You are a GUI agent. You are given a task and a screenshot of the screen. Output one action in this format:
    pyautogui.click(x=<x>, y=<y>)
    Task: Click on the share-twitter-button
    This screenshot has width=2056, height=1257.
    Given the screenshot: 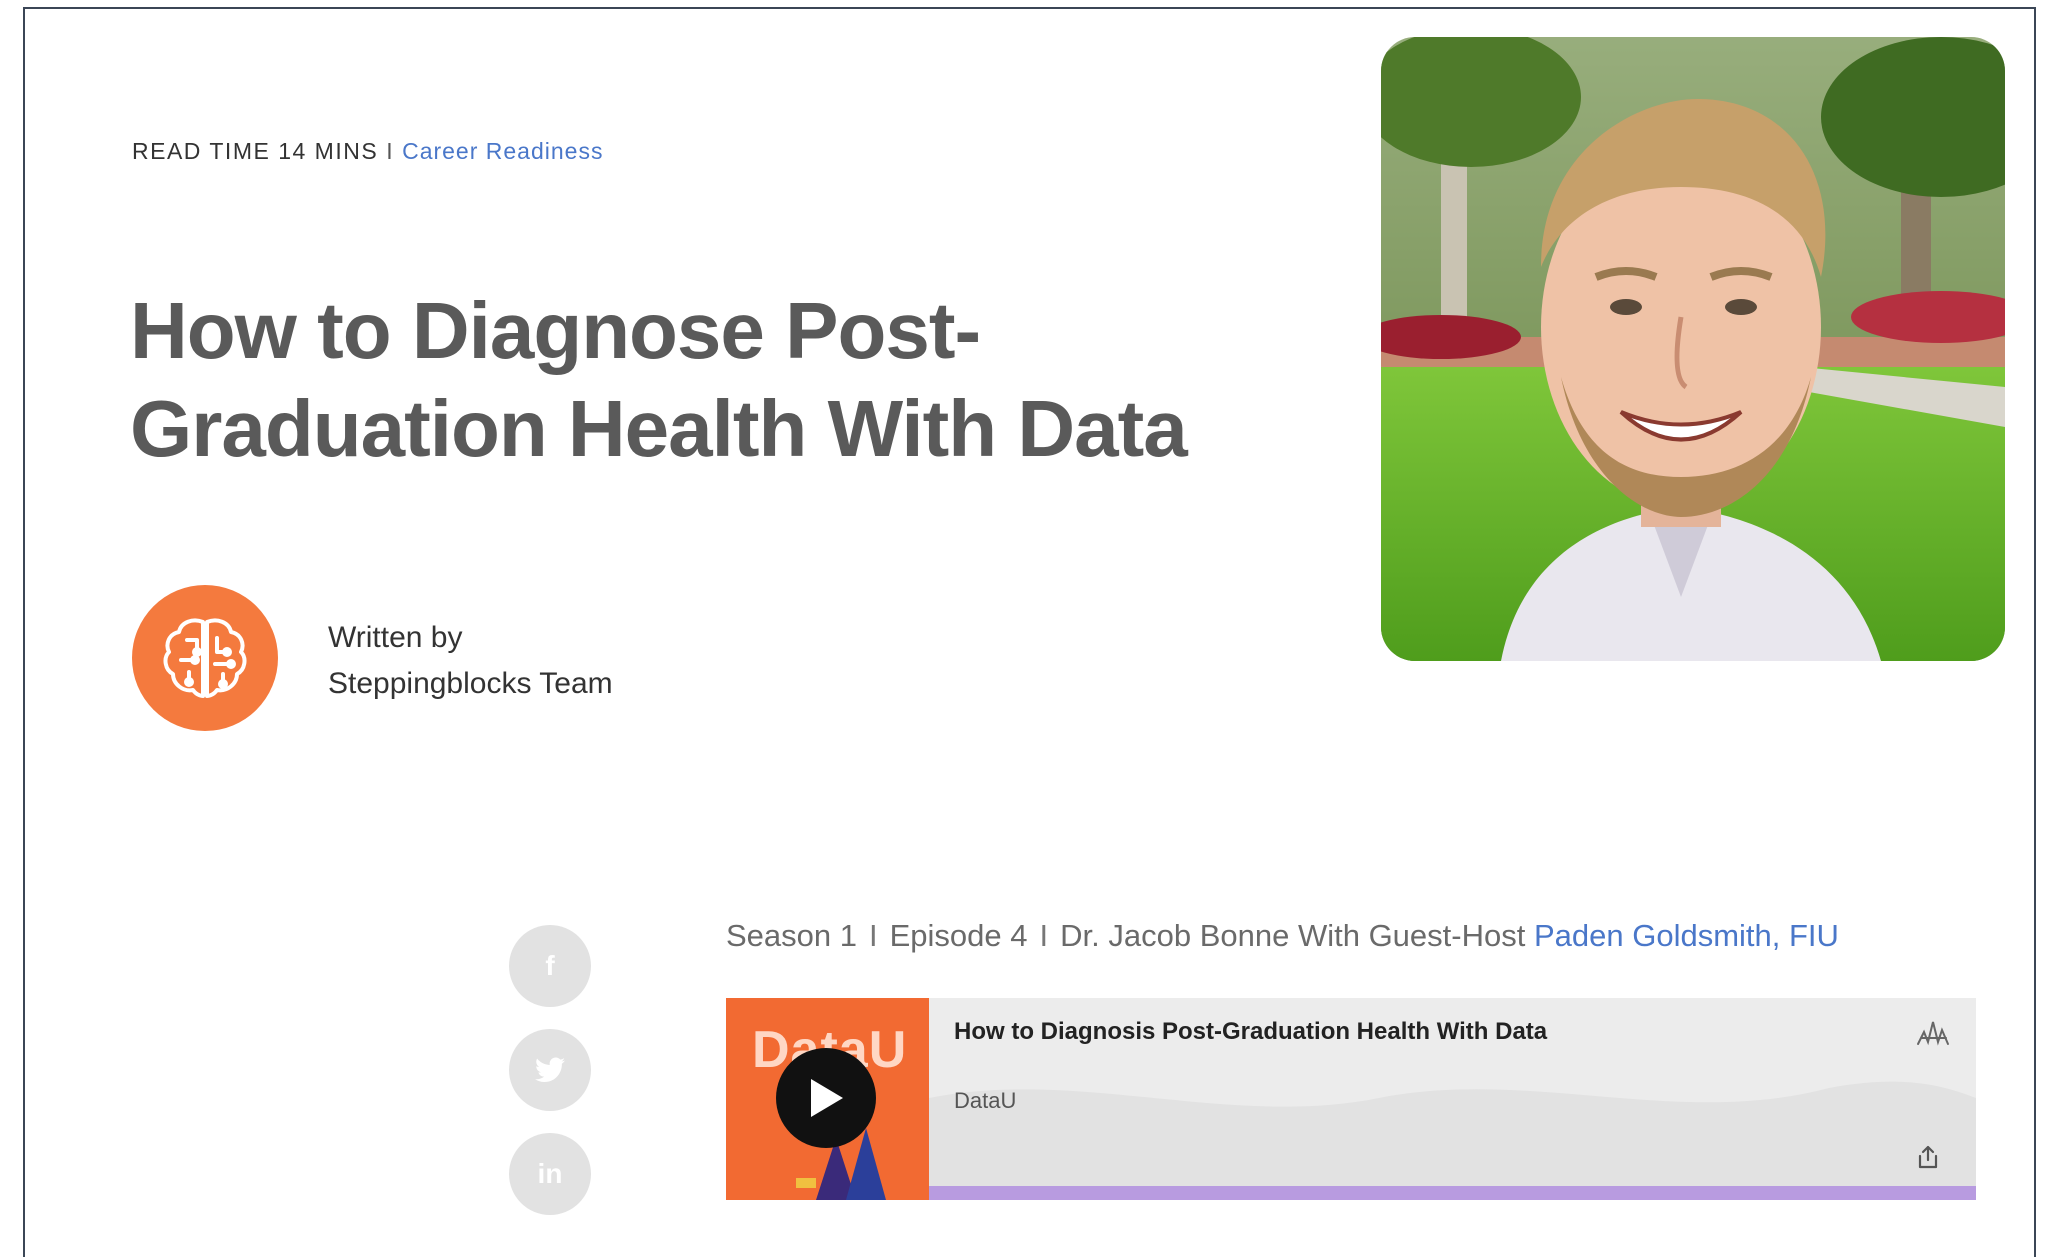 What is the action you would take?
    pyautogui.click(x=550, y=1070)
    